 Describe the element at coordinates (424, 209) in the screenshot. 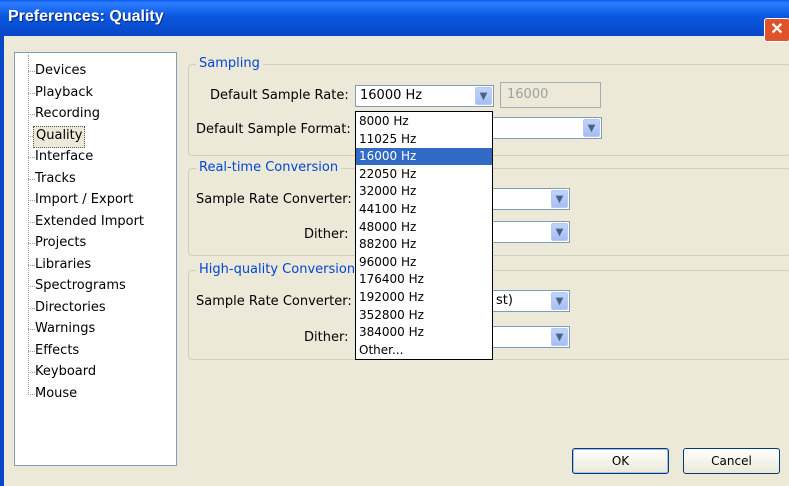

I see `dropdown-option: 44100 Hz` at that location.